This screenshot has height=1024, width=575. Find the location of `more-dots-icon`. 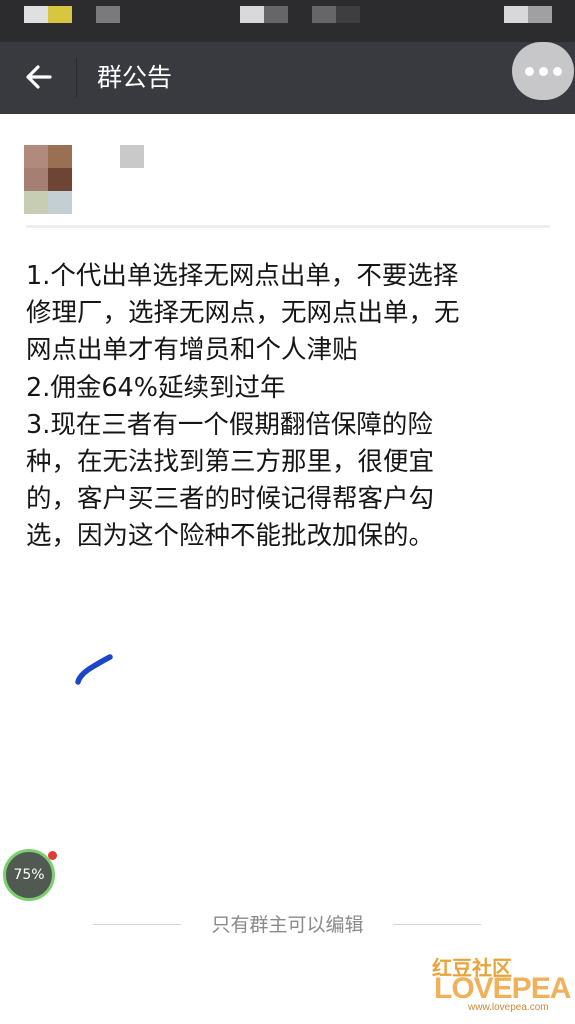

more-dots-icon is located at coordinates (529, 71).